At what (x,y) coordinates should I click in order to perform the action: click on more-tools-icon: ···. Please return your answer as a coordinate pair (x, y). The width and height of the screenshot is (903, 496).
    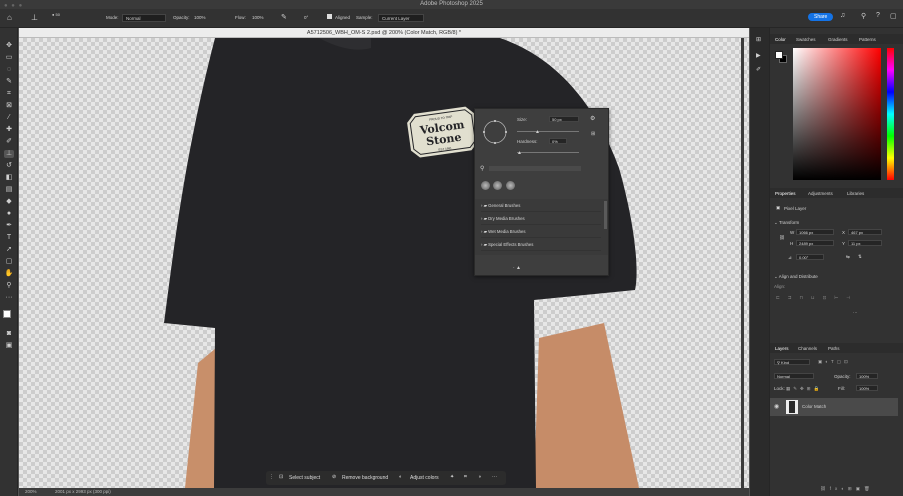
    Looking at the image, I should click on (9, 298).